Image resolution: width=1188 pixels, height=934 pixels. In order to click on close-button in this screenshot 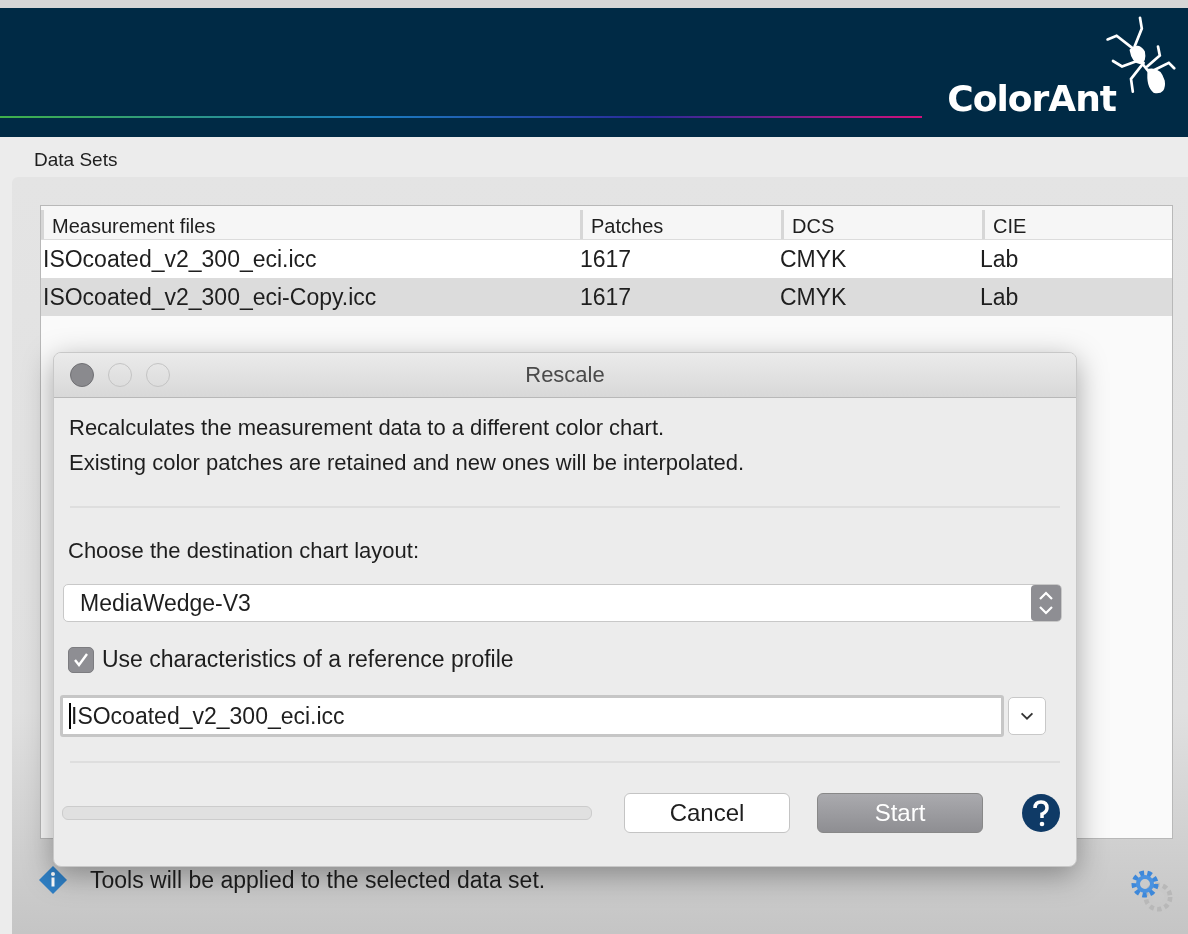, I will do `click(82, 375)`.